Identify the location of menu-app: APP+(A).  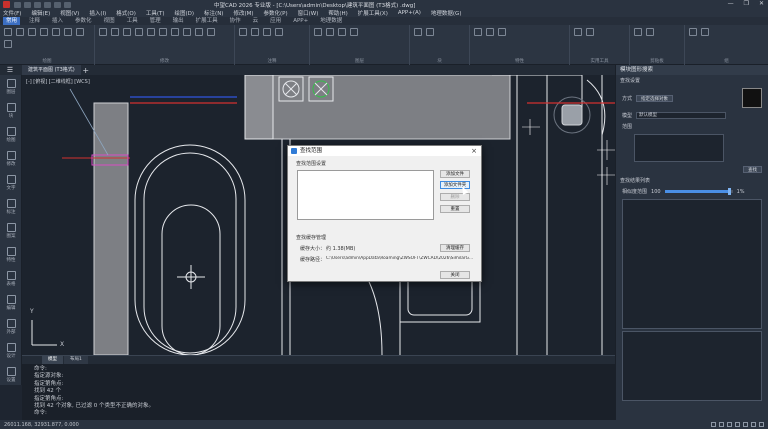
(409, 13).